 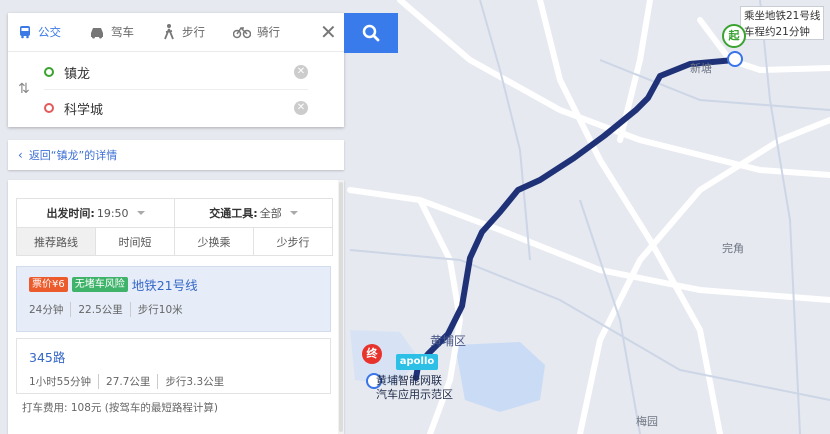 I want to click on car-icon, so click(x=97, y=33).